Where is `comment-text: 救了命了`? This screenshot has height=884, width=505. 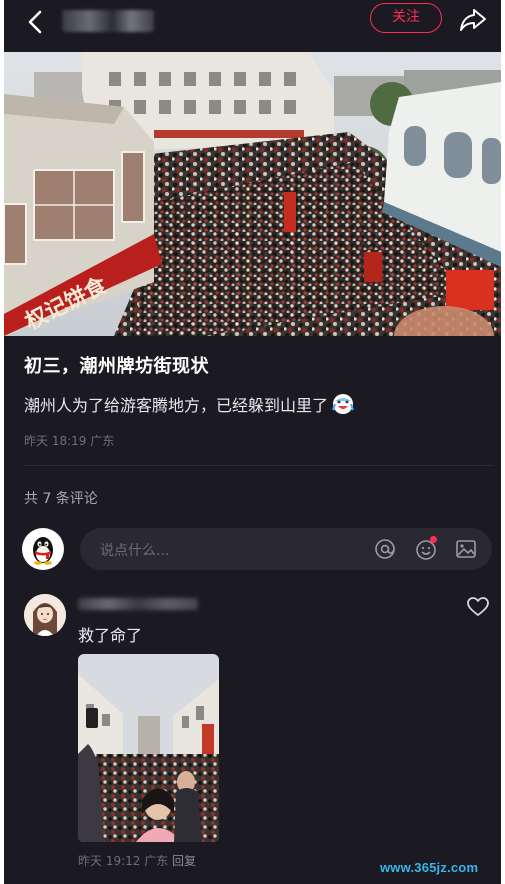
comment-text: 救了命了 is located at coordinates (110, 635).